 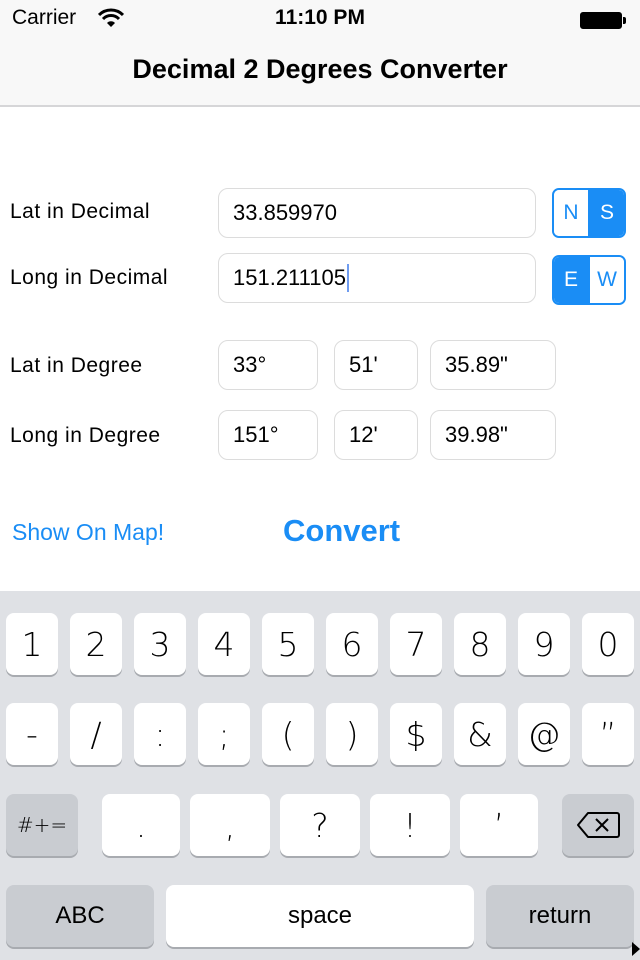 I want to click on show-on-map-button: Show On Map!, so click(x=88, y=532).